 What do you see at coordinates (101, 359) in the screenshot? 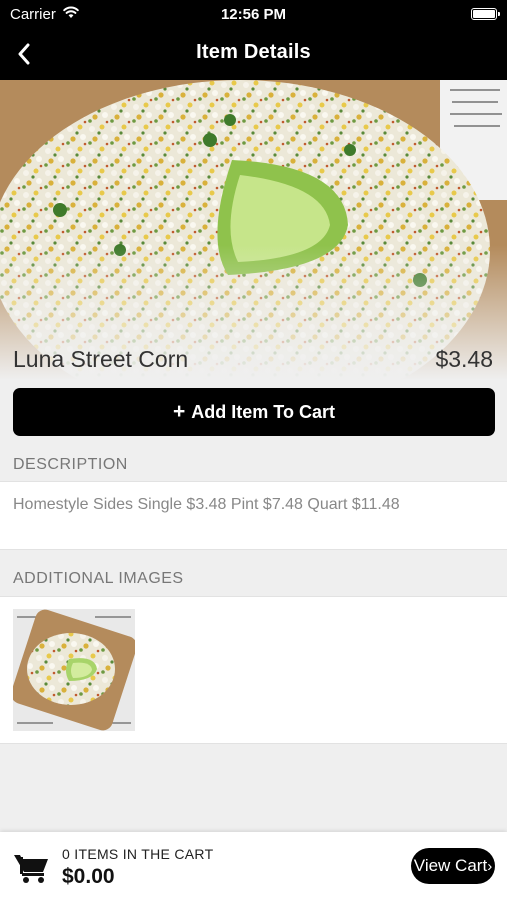
I see `item-name: Luna Street Corn` at bounding box center [101, 359].